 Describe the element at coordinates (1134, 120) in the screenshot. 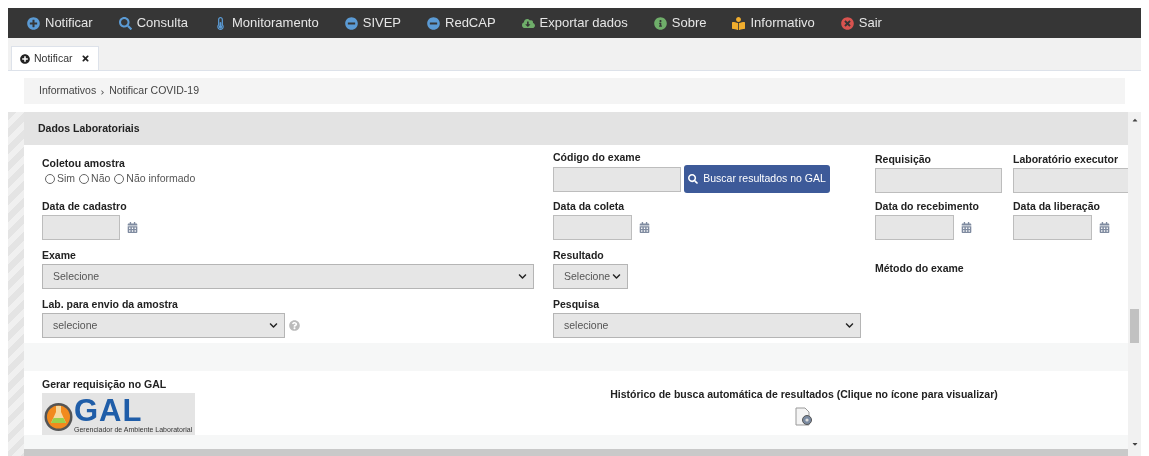

I see `scroll-up-icon` at that location.